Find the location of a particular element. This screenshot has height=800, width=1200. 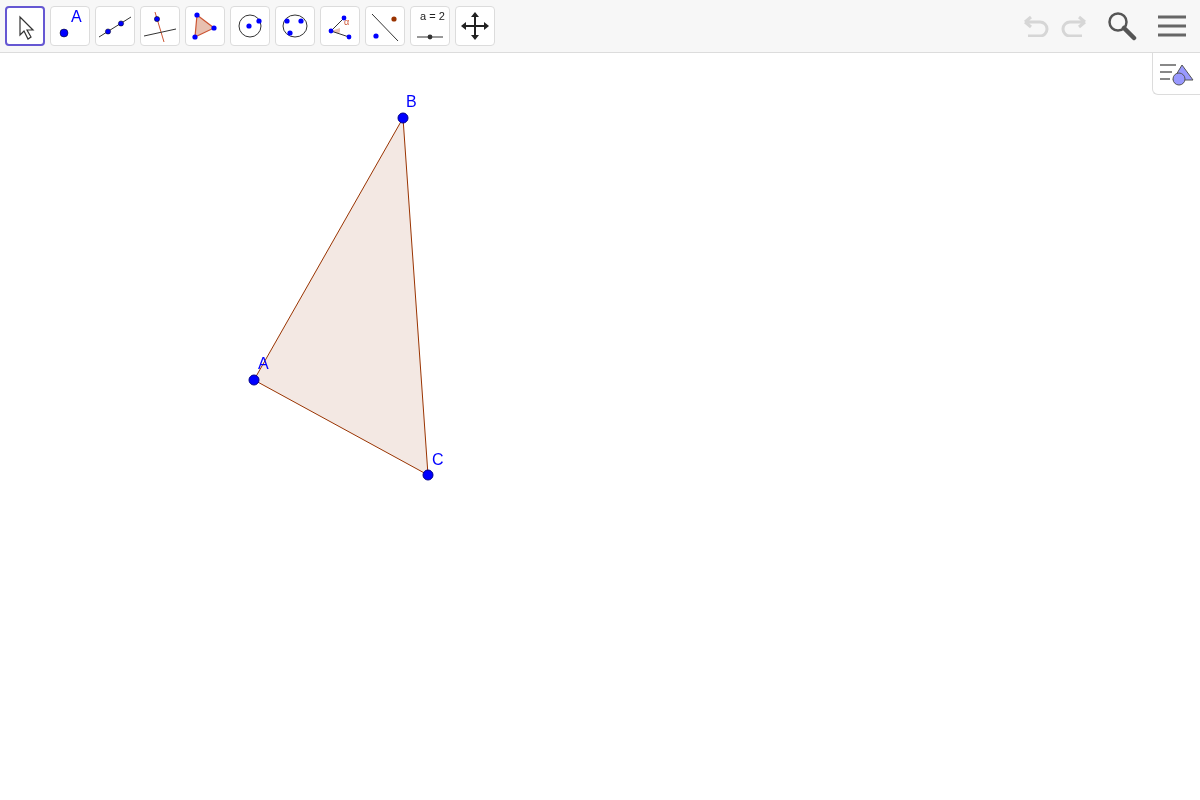

search-icon is located at coordinates (1122, 26).